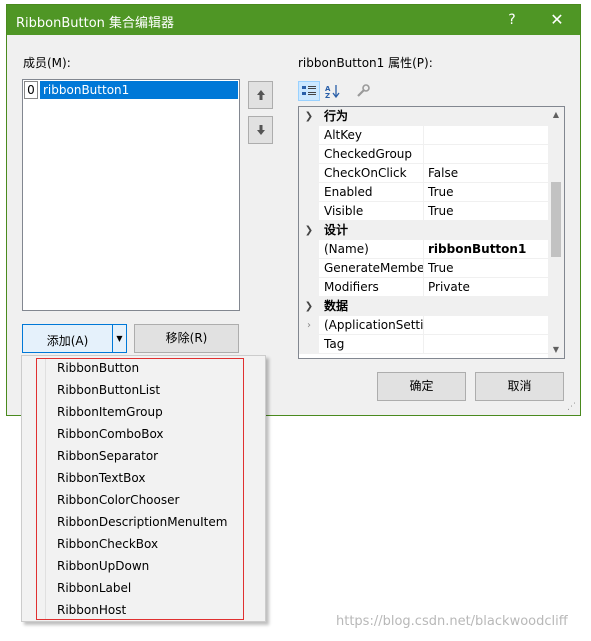  I want to click on category-name: 设计, so click(336, 230).